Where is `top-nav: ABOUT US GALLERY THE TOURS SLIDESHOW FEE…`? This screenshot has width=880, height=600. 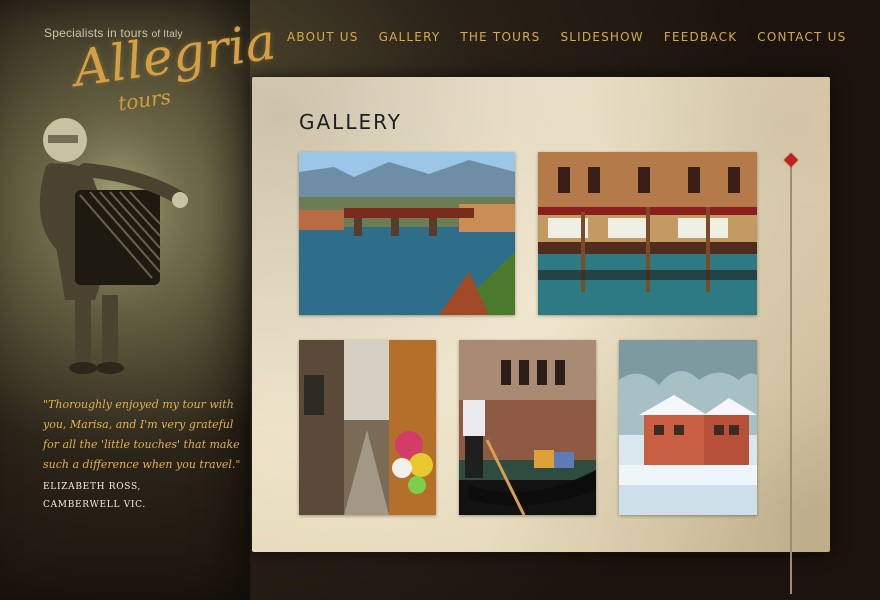
top-nav: ABOUT US GALLERY THE TOURS SLIDESHOW FEE… is located at coordinates (566, 37).